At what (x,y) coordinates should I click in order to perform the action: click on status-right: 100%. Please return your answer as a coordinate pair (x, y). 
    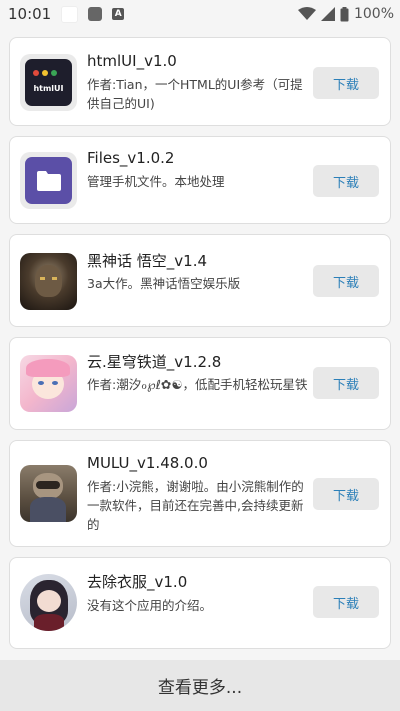
    Looking at the image, I should click on (345, 14).